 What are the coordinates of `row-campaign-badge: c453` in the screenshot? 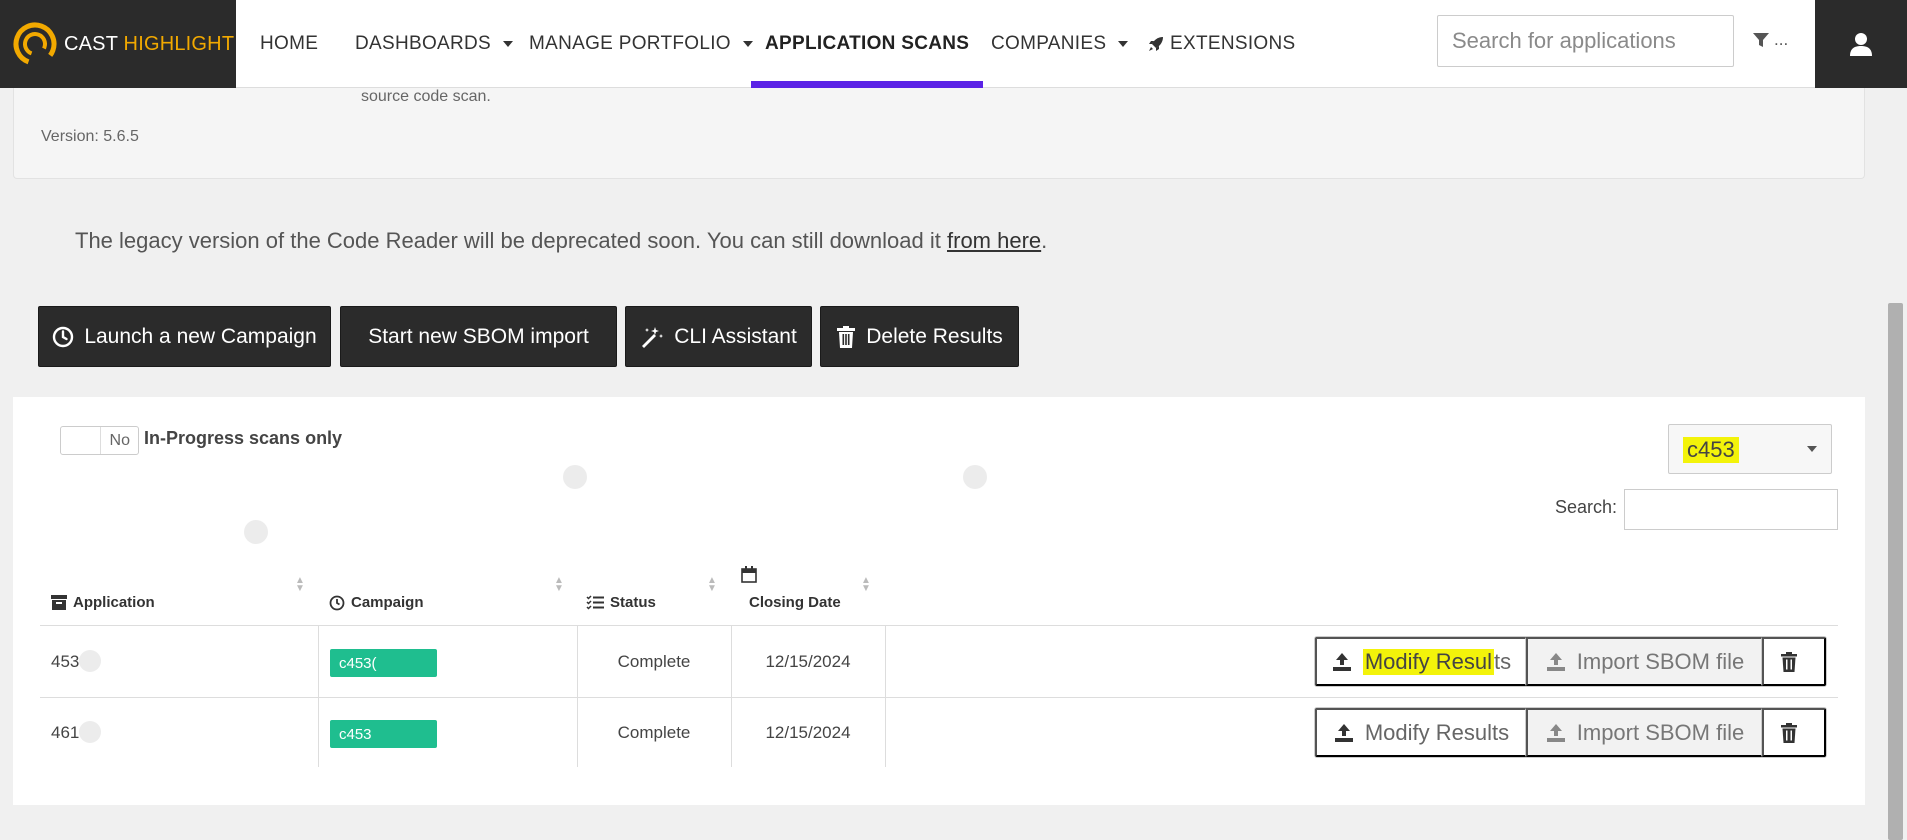 It's located at (383, 734).